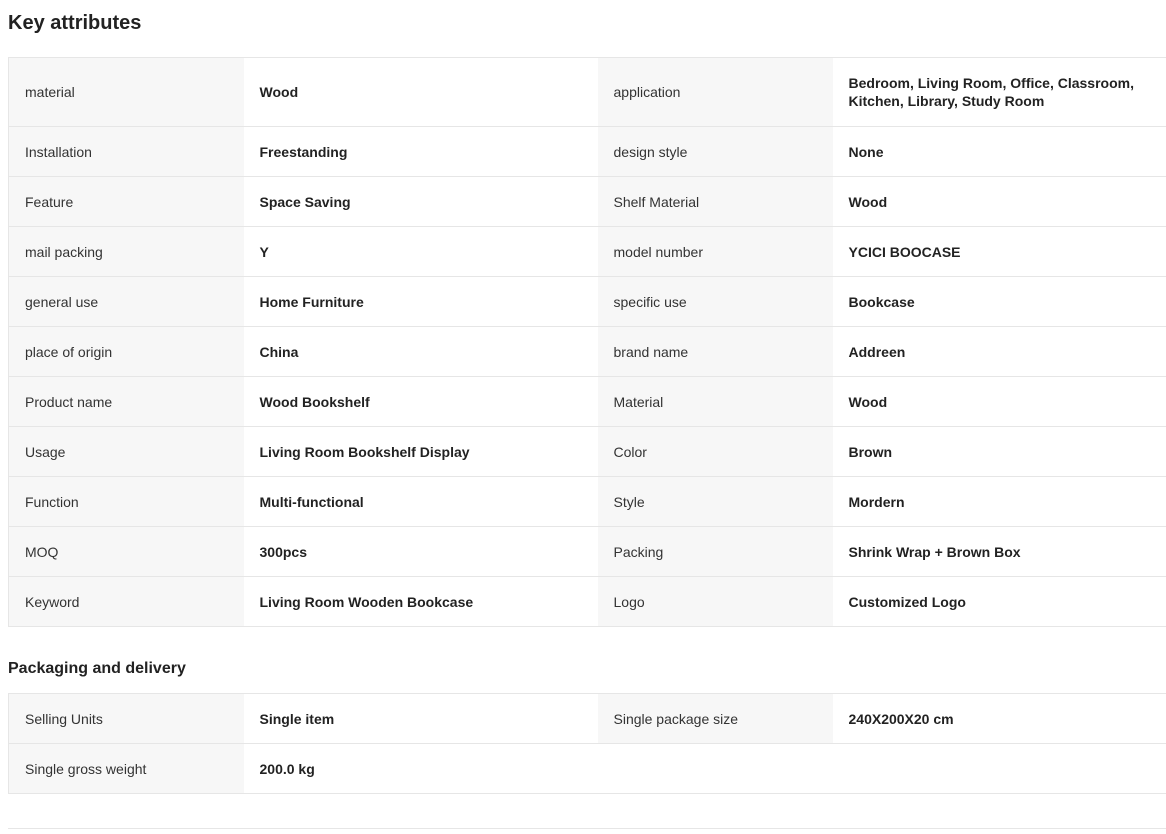 The image size is (1166, 834). I want to click on attribute-label: model number, so click(715, 251).